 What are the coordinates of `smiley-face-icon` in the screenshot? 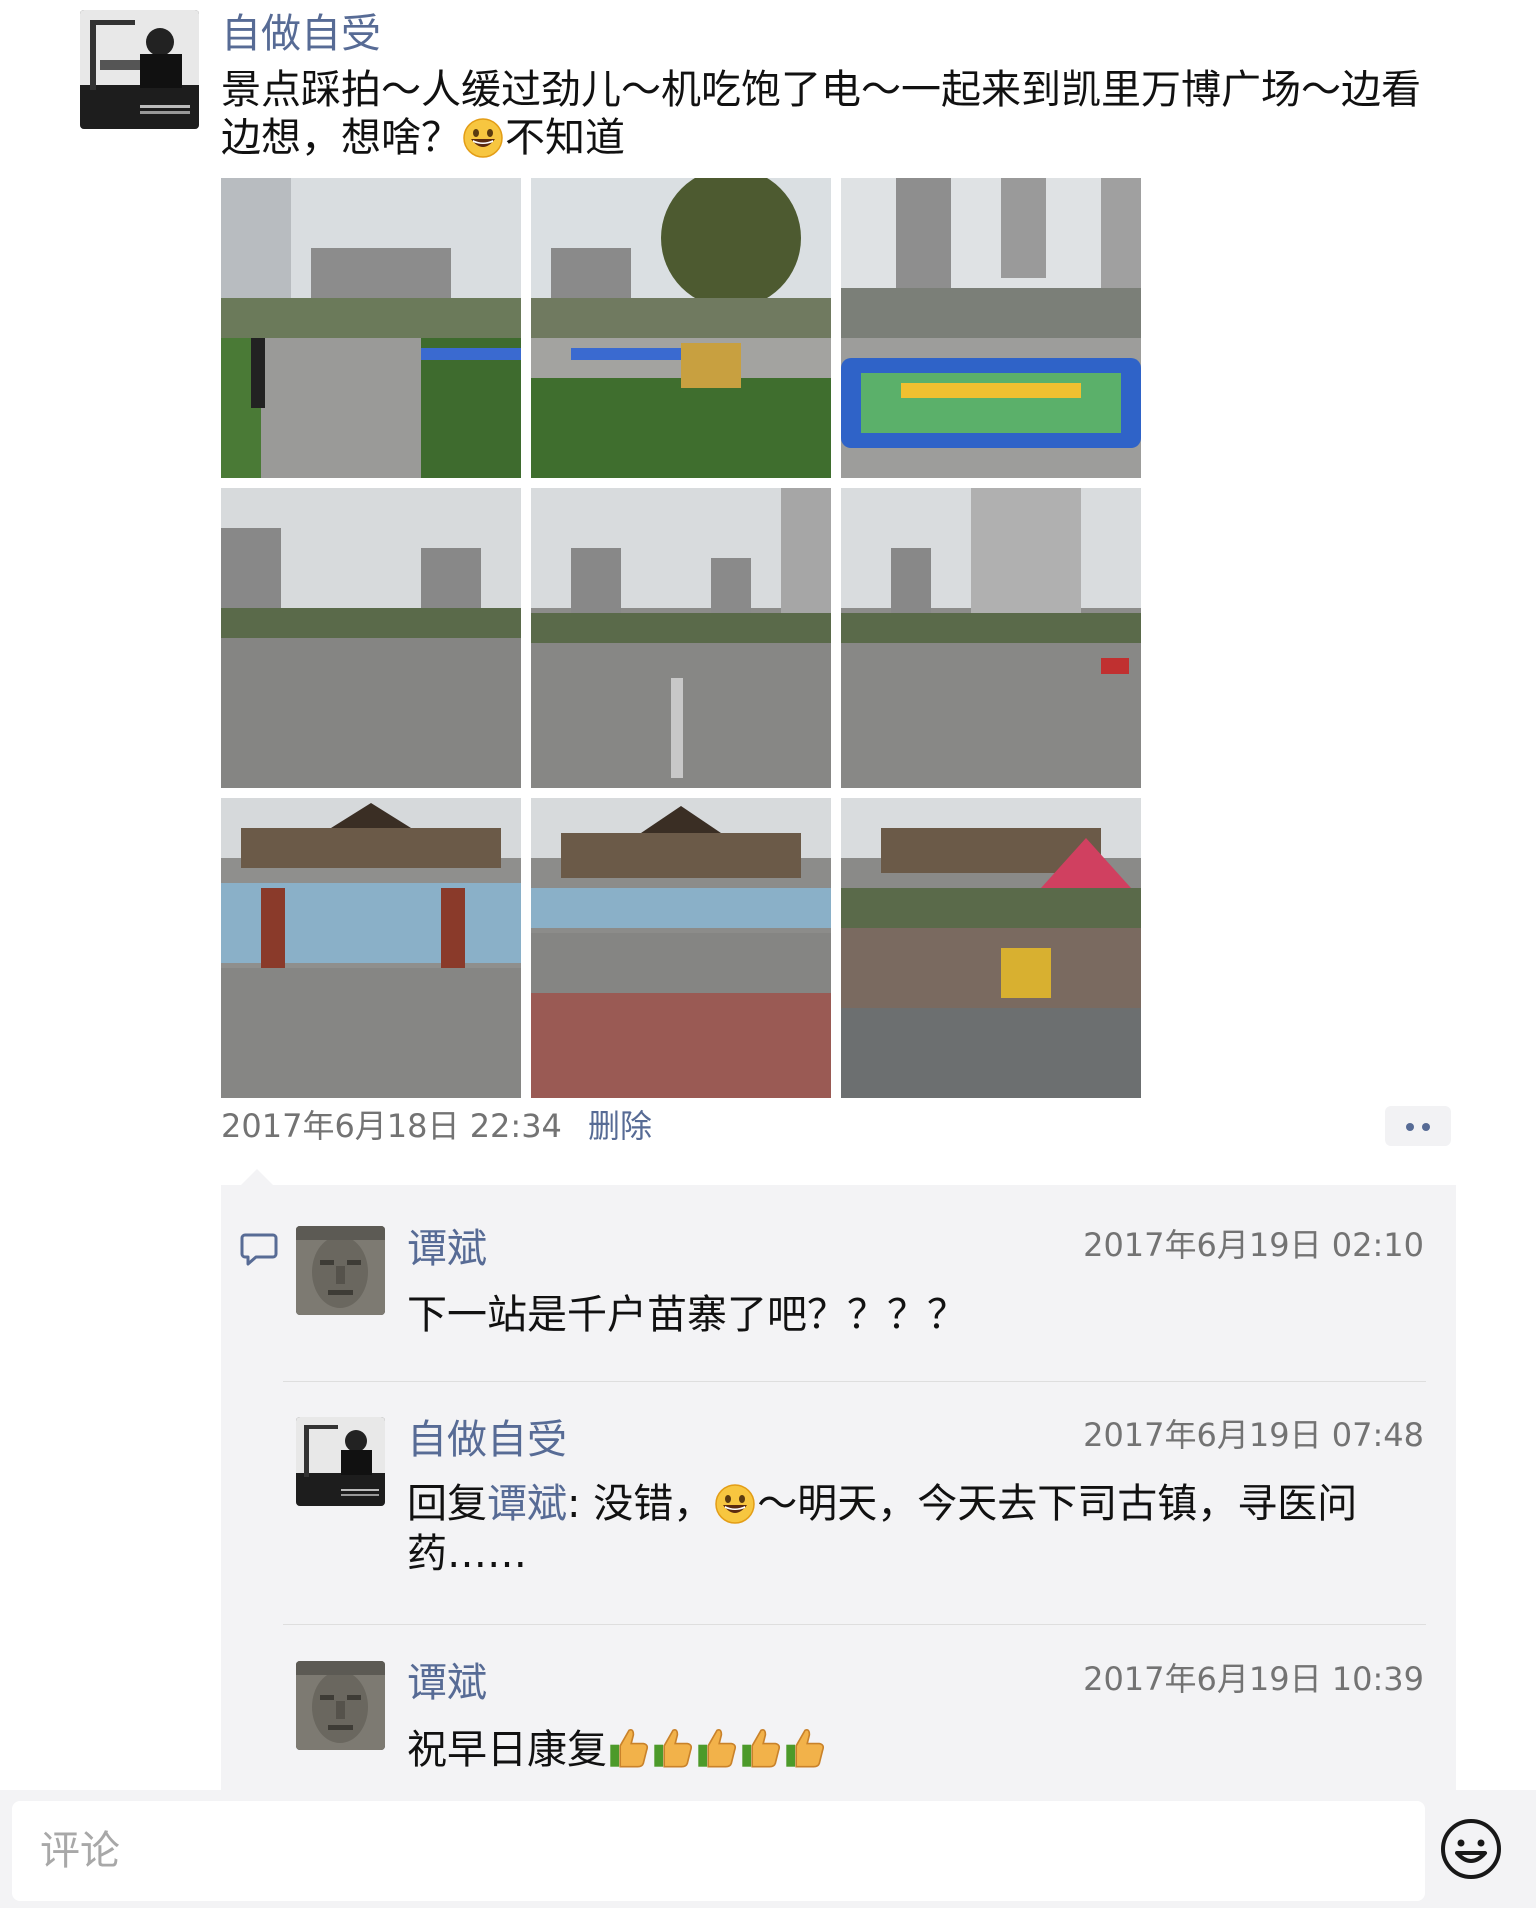 It's located at (1471, 1849).